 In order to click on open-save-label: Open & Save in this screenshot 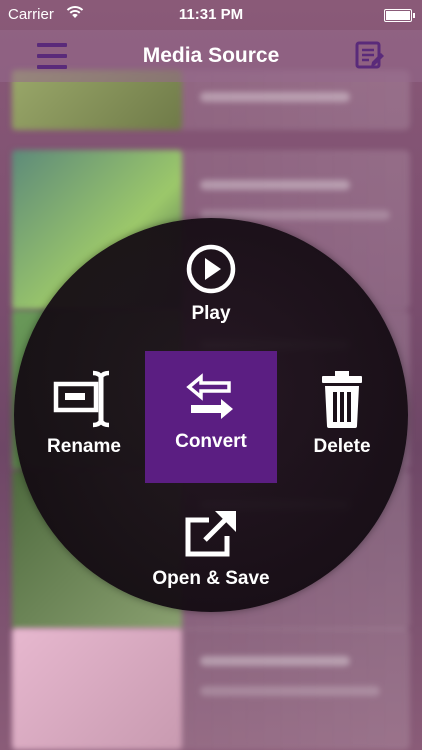, I will do `click(211, 578)`.